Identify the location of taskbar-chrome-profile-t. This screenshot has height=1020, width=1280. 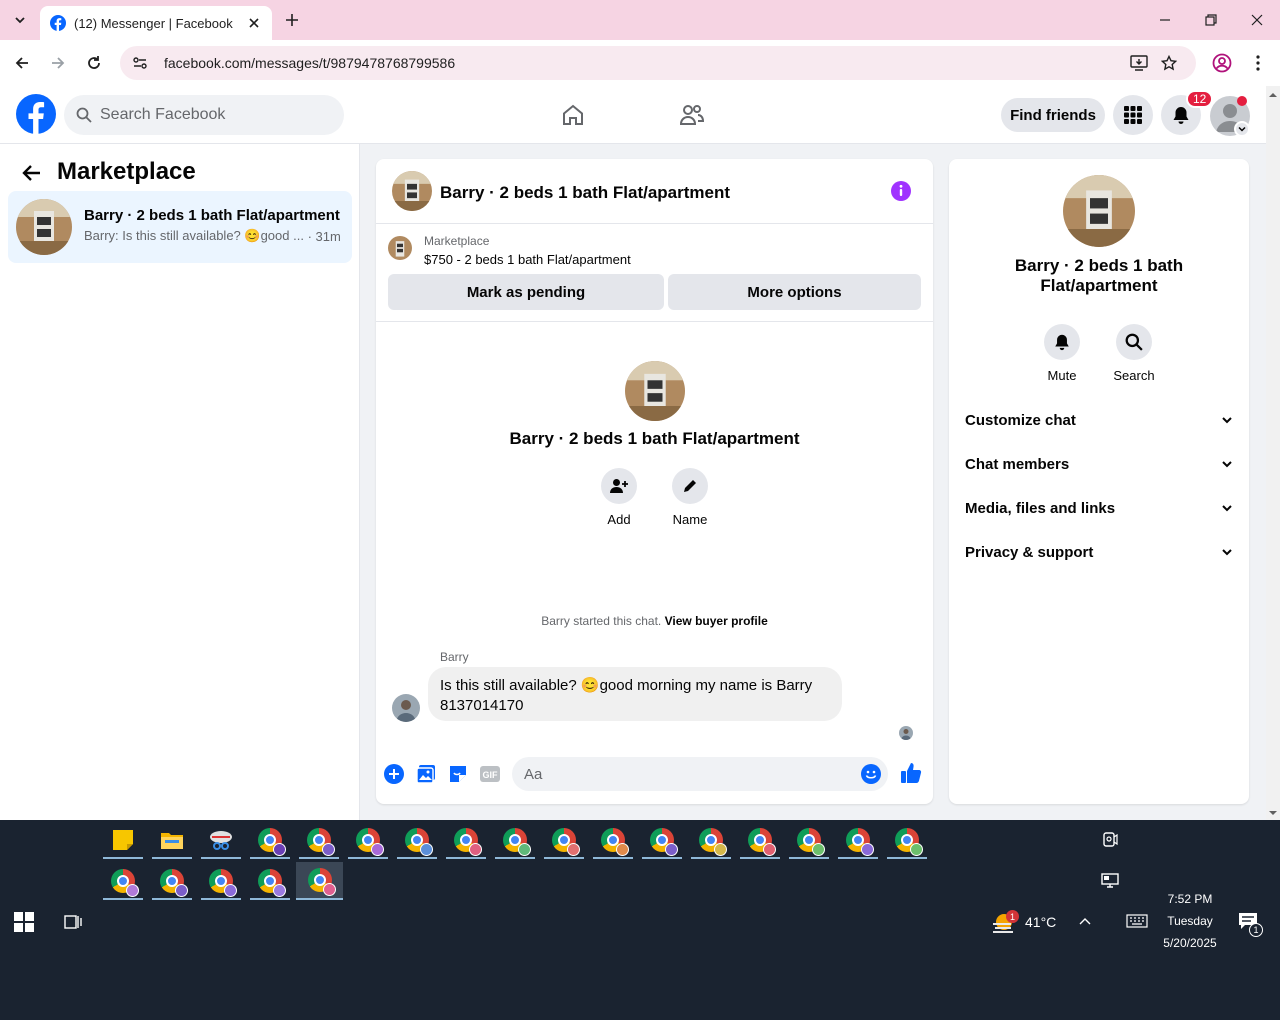
(270, 841).